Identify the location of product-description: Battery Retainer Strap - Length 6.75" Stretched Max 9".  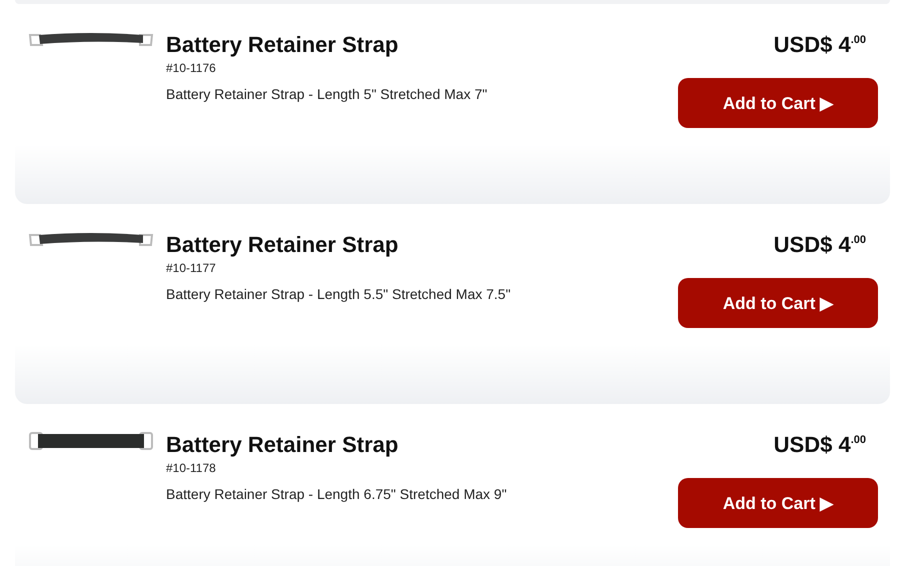
(336, 494).